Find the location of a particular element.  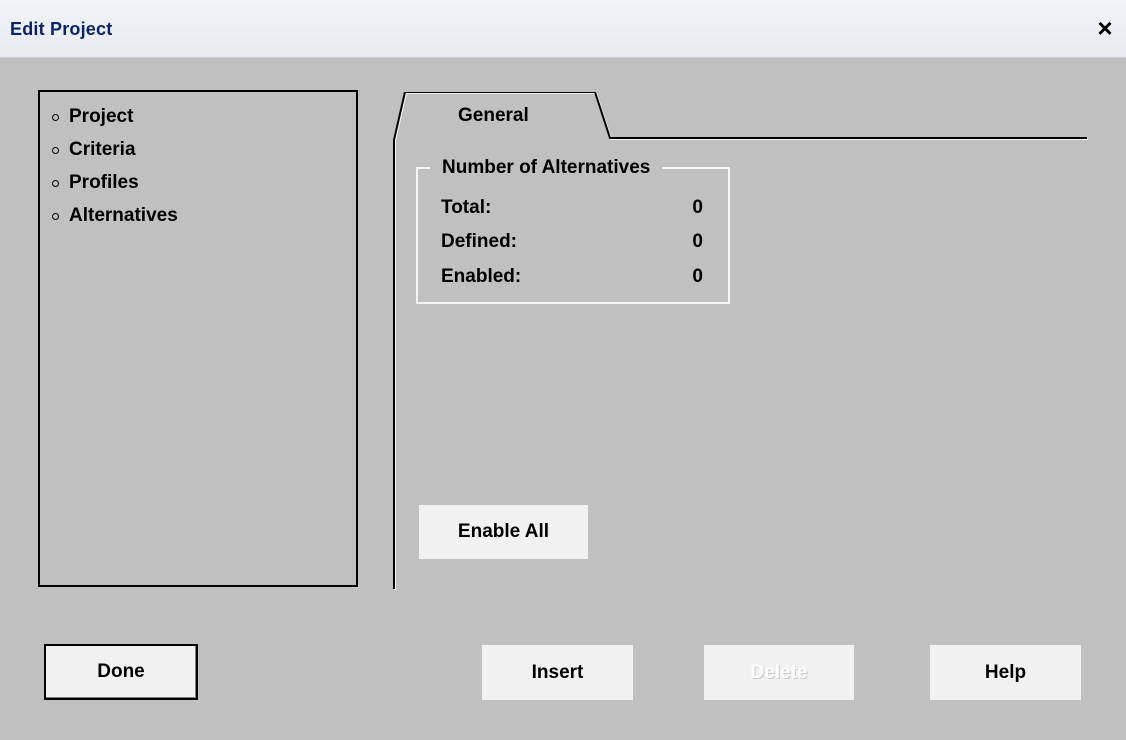

window-title: Edit Project is located at coordinates (61, 29).